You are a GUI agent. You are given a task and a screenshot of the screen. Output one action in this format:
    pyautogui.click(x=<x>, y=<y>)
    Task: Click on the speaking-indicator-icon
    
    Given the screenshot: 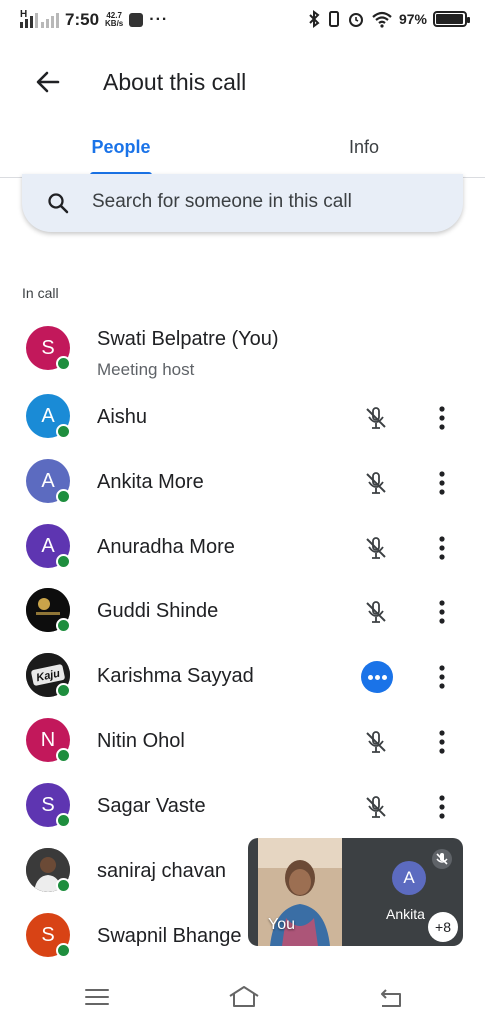 What is the action you would take?
    pyautogui.click(x=377, y=677)
    